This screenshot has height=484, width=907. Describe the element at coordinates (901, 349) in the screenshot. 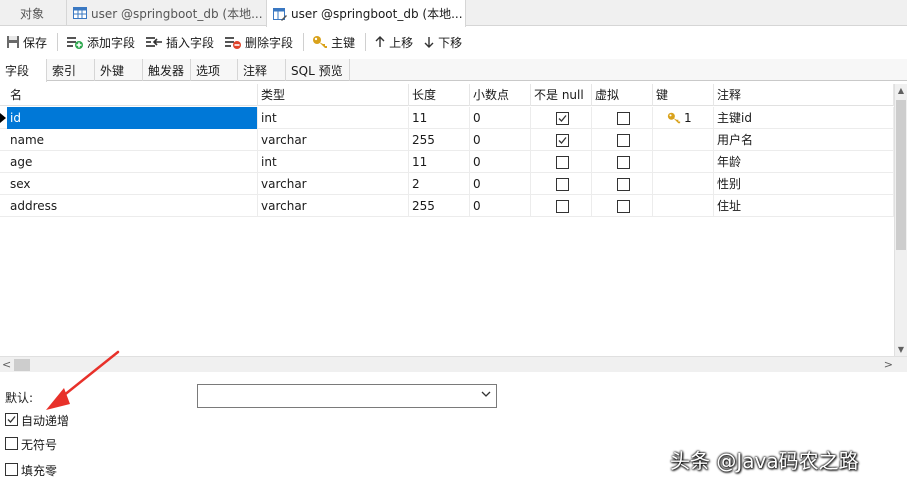

I see `scroll-down-arrow: ▼` at that location.